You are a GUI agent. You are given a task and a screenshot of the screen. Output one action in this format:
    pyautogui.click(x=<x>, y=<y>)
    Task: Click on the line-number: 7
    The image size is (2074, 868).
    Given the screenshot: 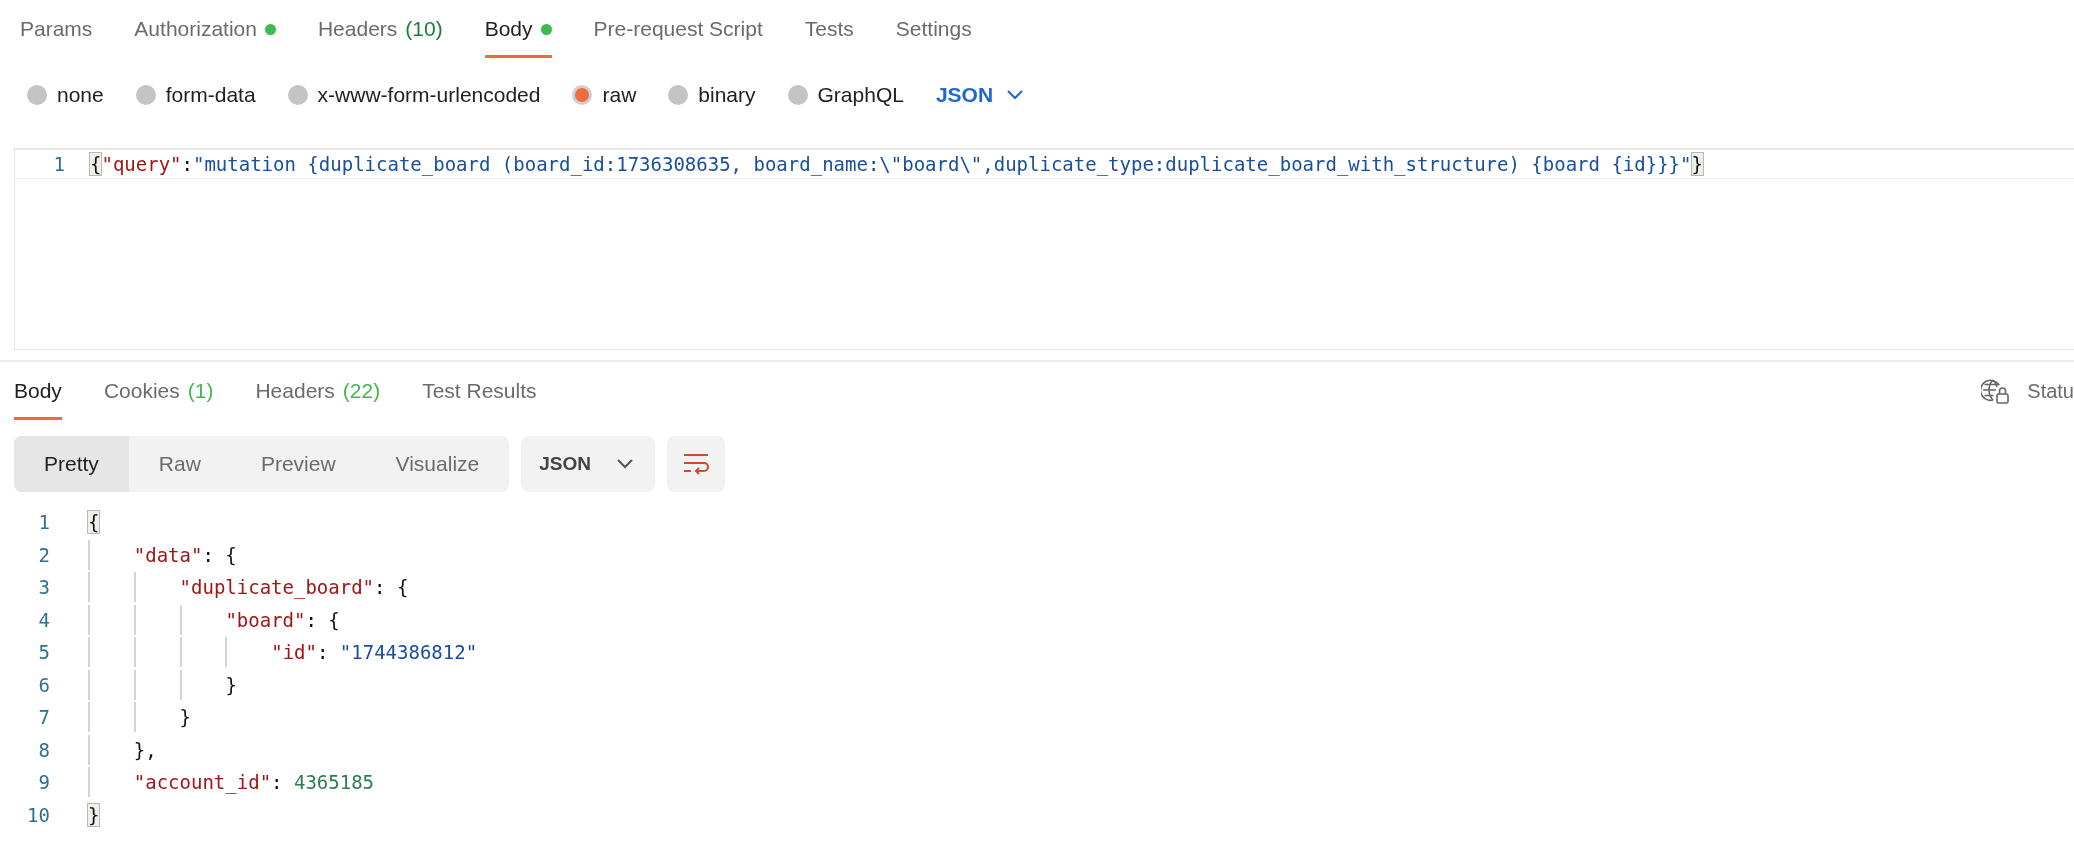 What is the action you would take?
    pyautogui.click(x=43, y=717)
    